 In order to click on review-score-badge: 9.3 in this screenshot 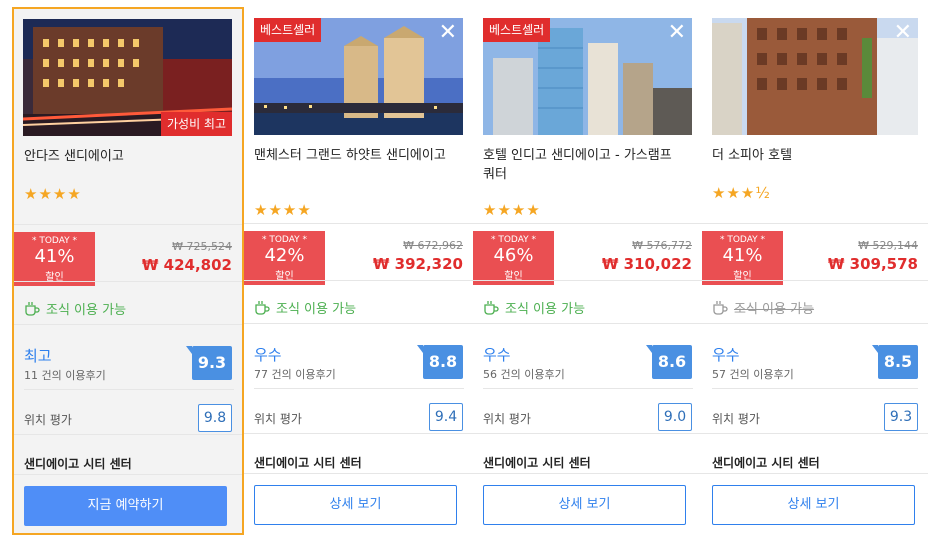, I will do `click(209, 363)`.